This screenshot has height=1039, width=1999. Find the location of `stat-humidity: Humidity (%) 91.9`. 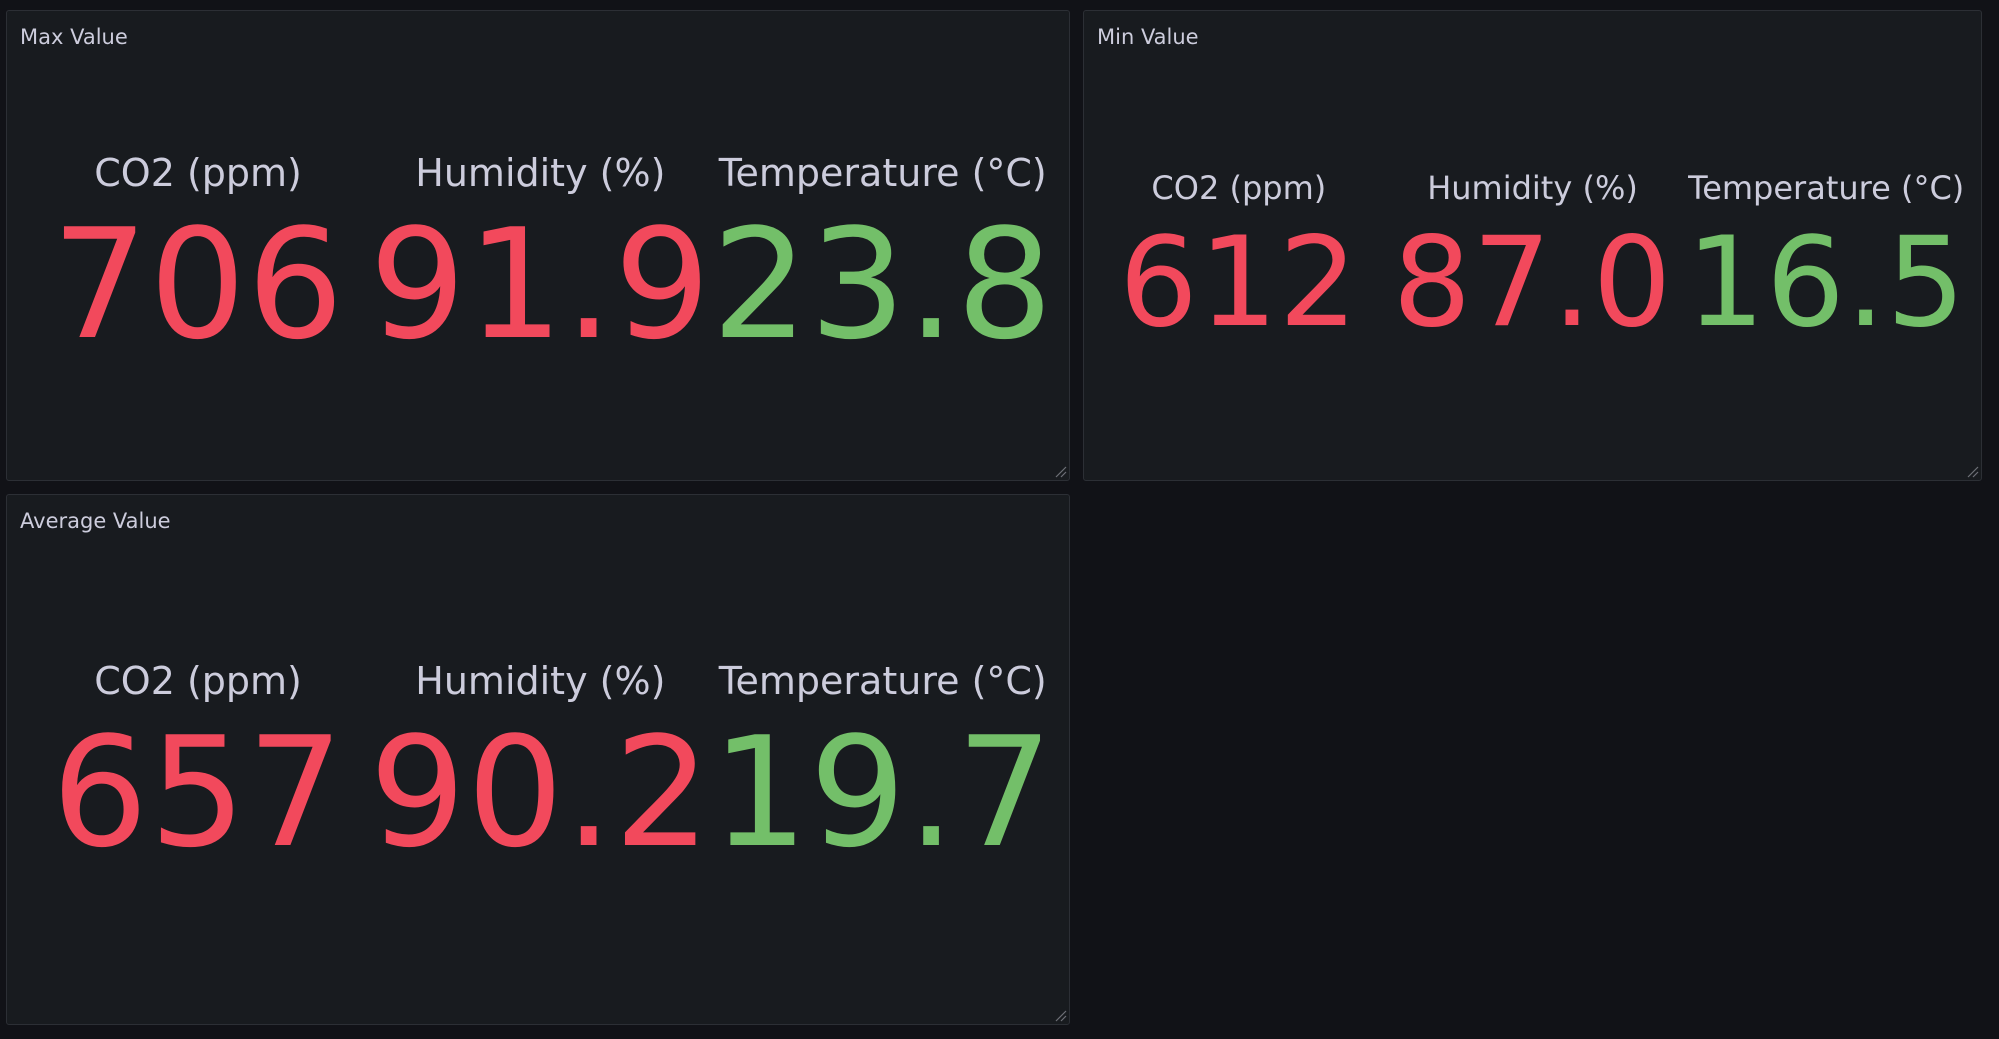

stat-humidity: Humidity (%) 91.9 is located at coordinates (540, 256).